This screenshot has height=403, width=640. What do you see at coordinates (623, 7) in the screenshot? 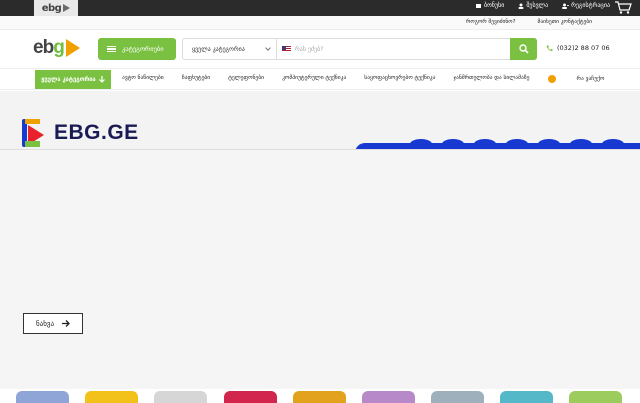
I see `cart-icon` at bounding box center [623, 7].